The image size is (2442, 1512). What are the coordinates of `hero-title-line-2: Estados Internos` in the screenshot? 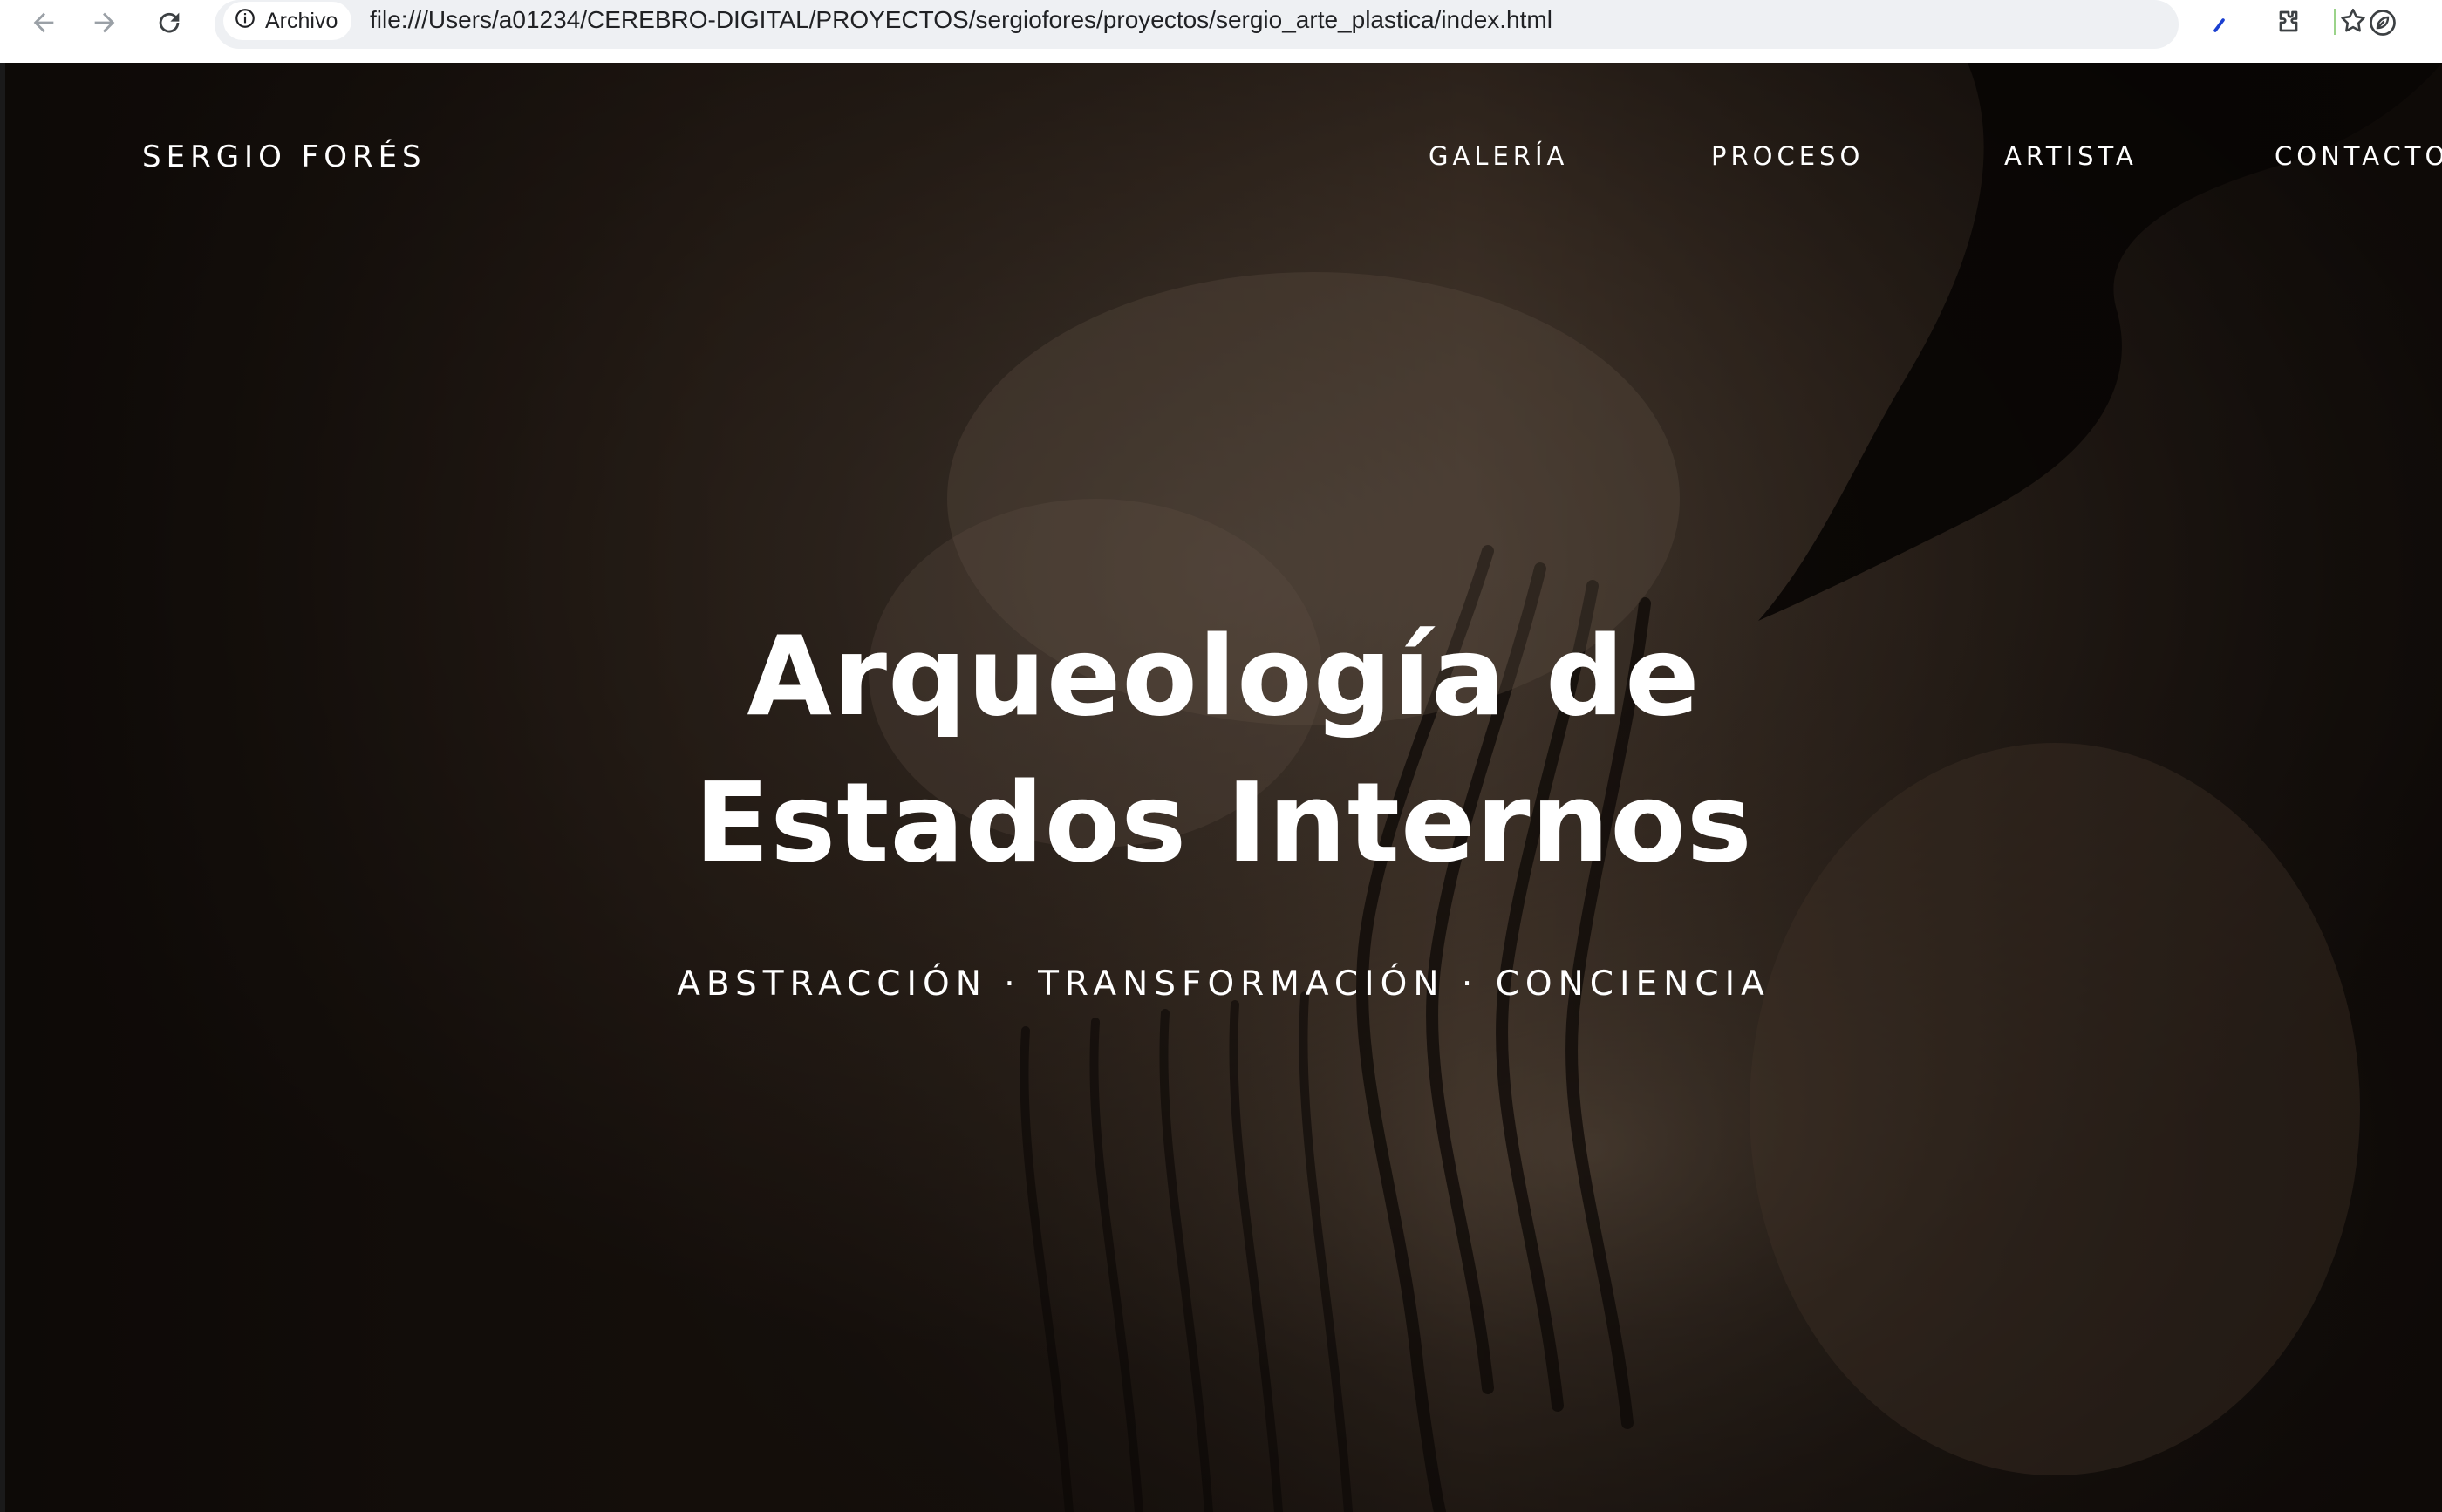 It's located at (1223, 823).